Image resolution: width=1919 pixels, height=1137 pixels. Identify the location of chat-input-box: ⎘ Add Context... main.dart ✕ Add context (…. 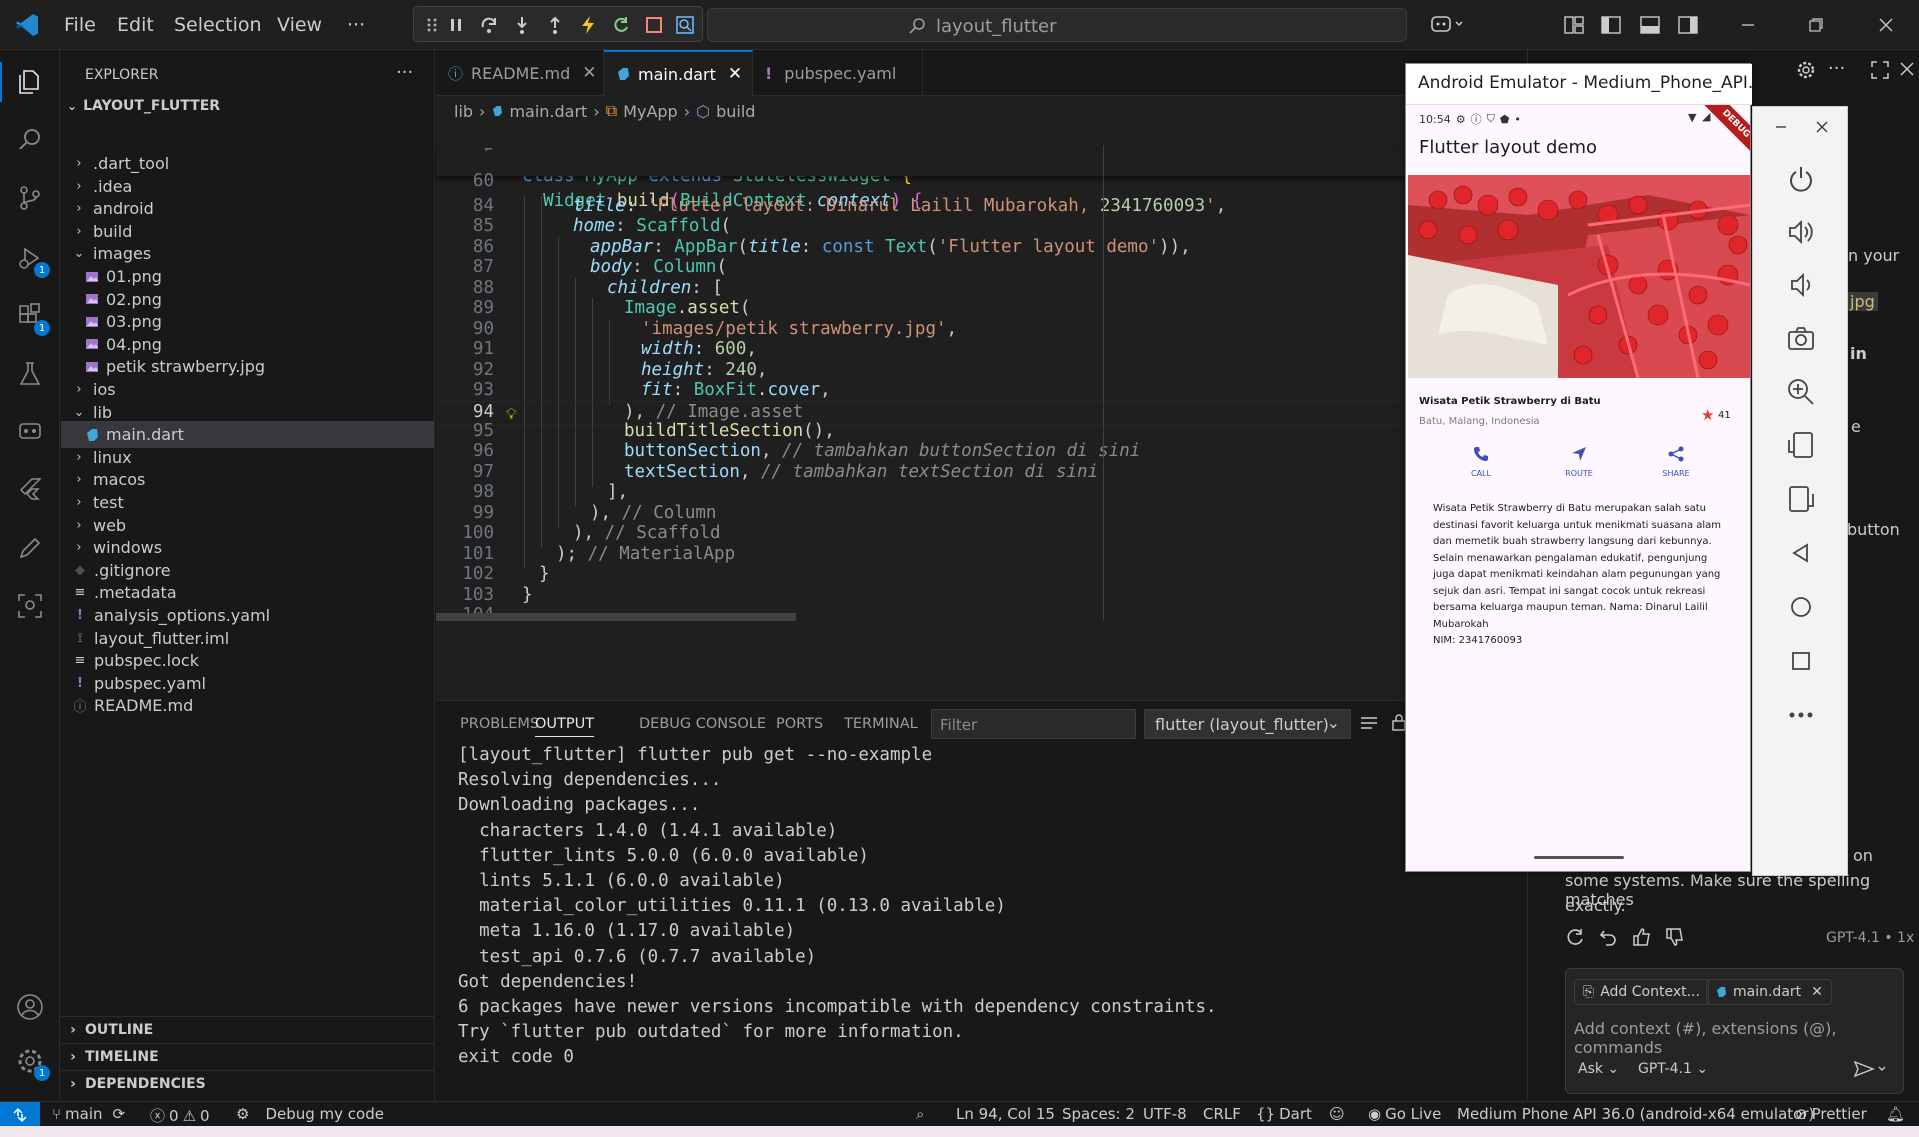
(1734, 1031).